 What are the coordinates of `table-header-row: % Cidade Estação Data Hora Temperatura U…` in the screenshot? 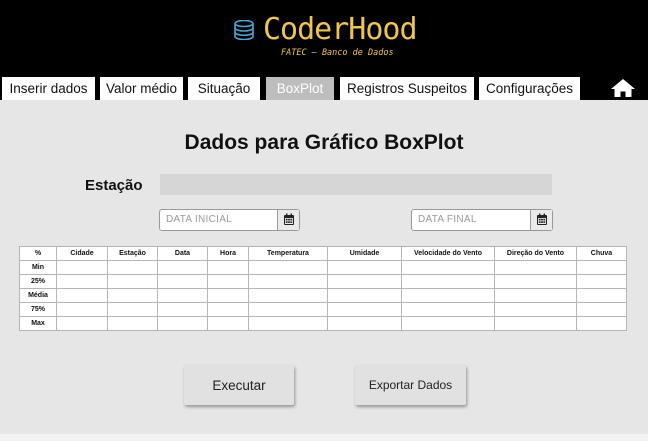 It's located at (323, 253).